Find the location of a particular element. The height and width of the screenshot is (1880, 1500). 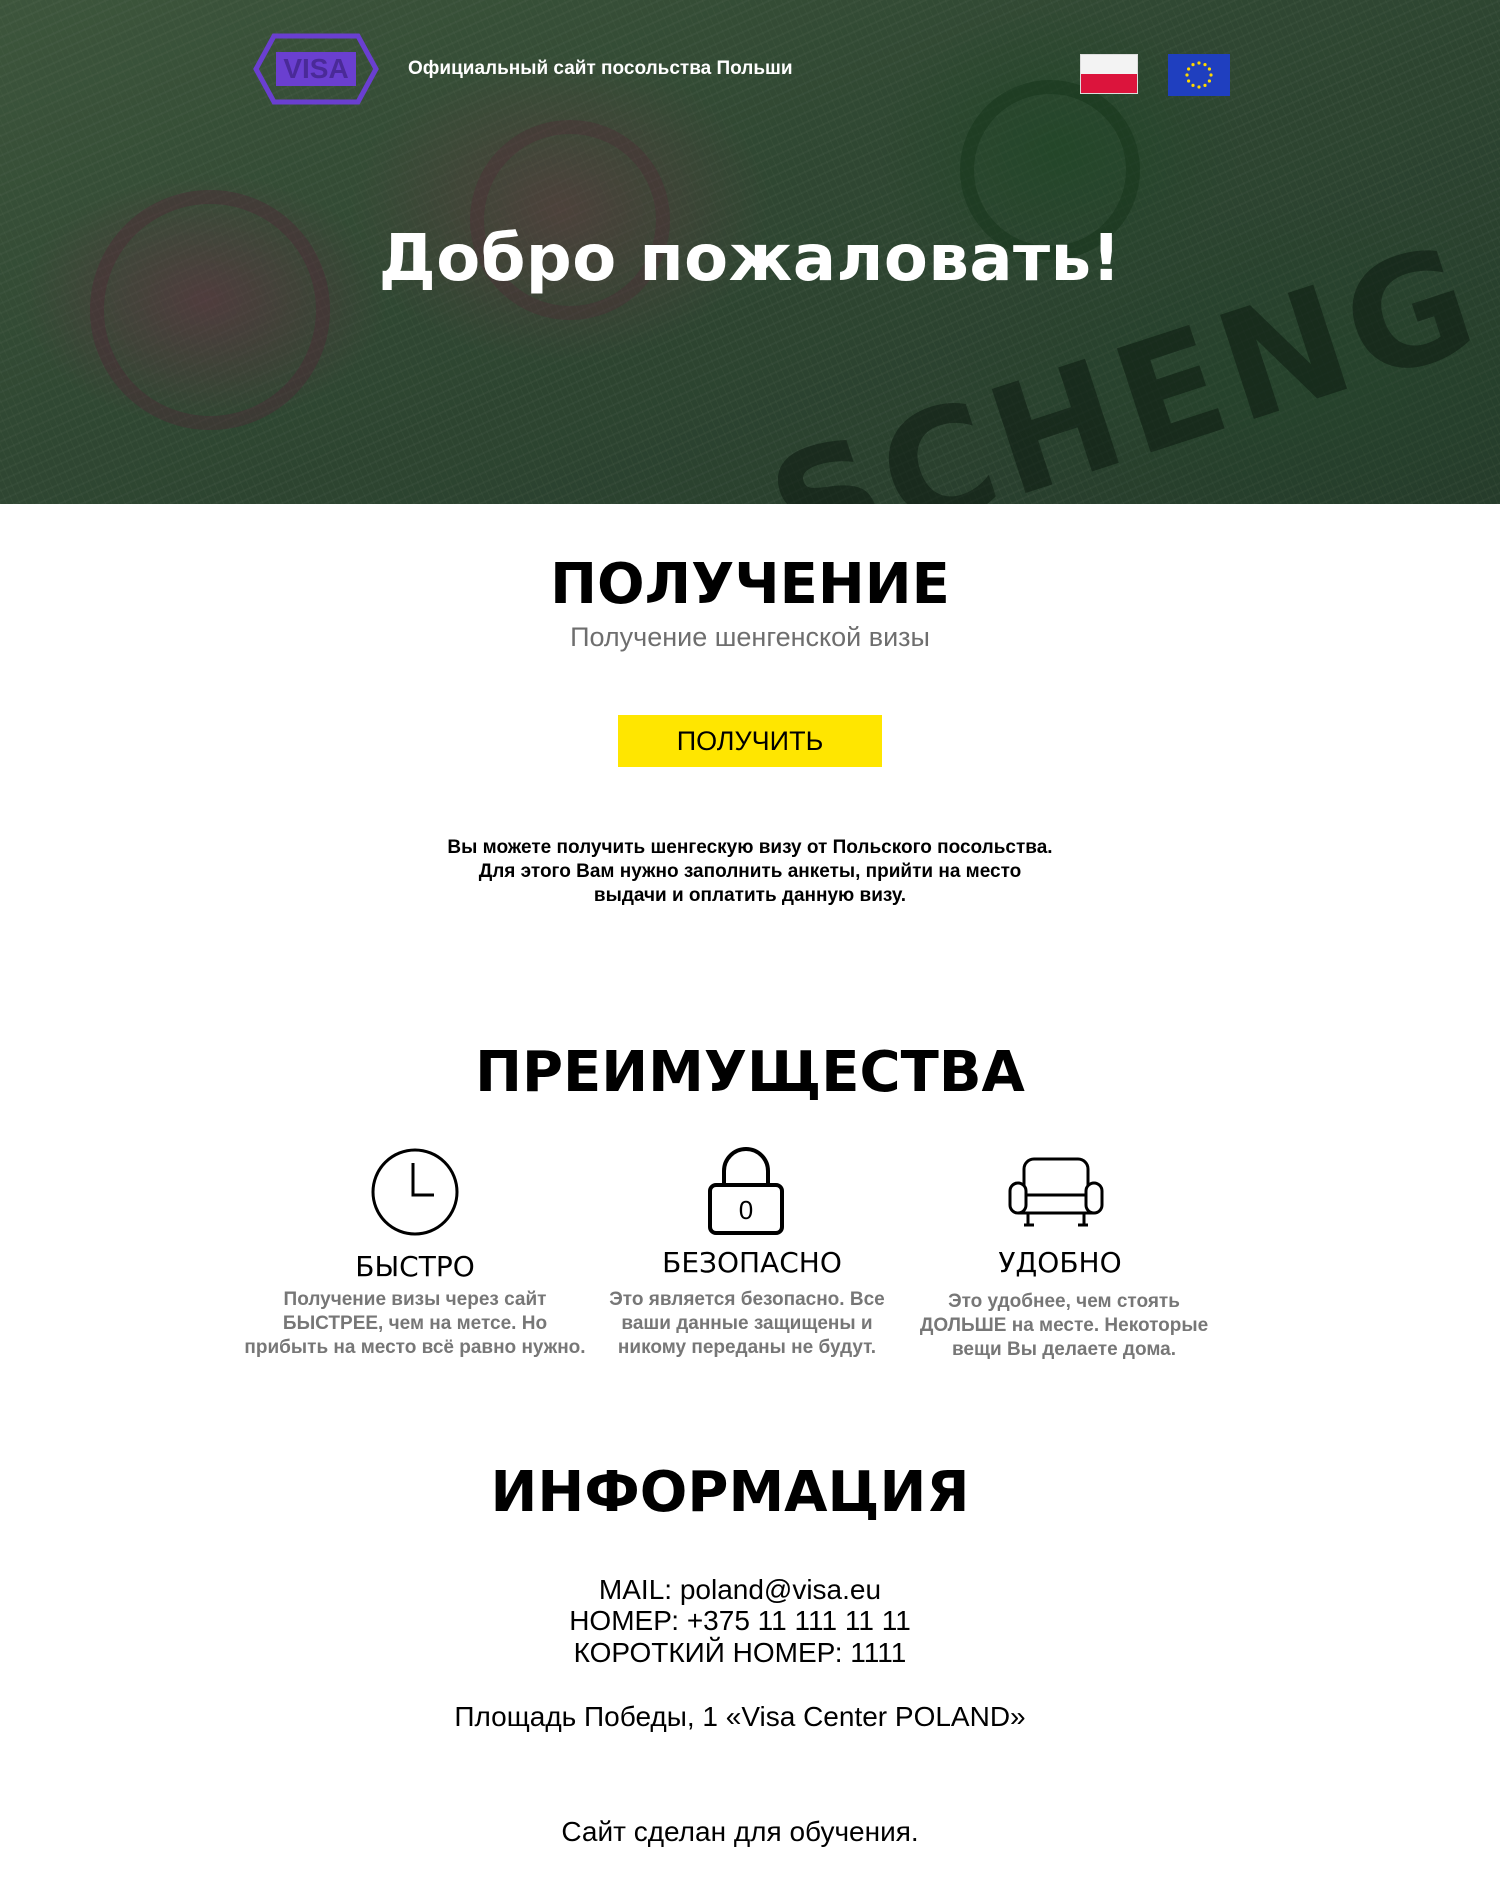

site-title: Официальный сайт посольства Польши is located at coordinates (600, 68).